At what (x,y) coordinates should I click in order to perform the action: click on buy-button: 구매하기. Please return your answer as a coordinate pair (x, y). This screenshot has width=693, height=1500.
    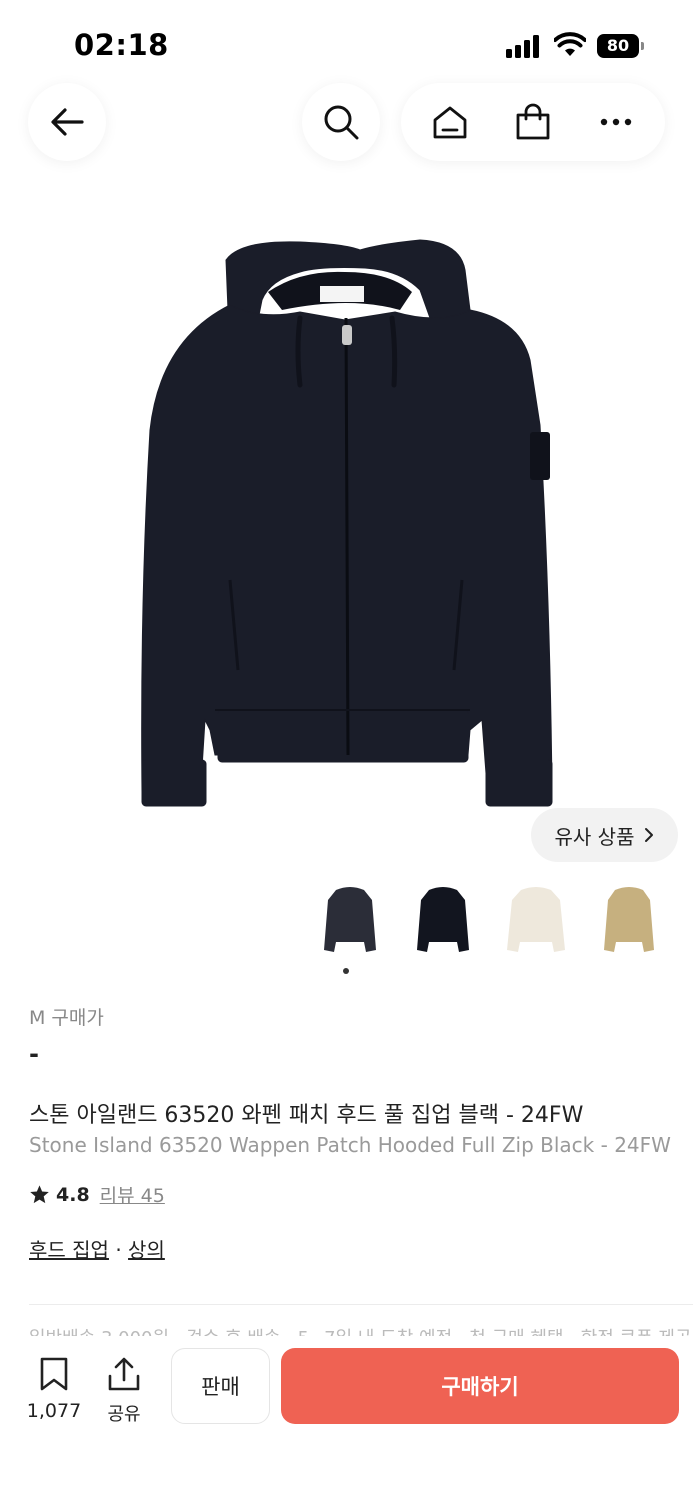
    Looking at the image, I should click on (480, 1386).